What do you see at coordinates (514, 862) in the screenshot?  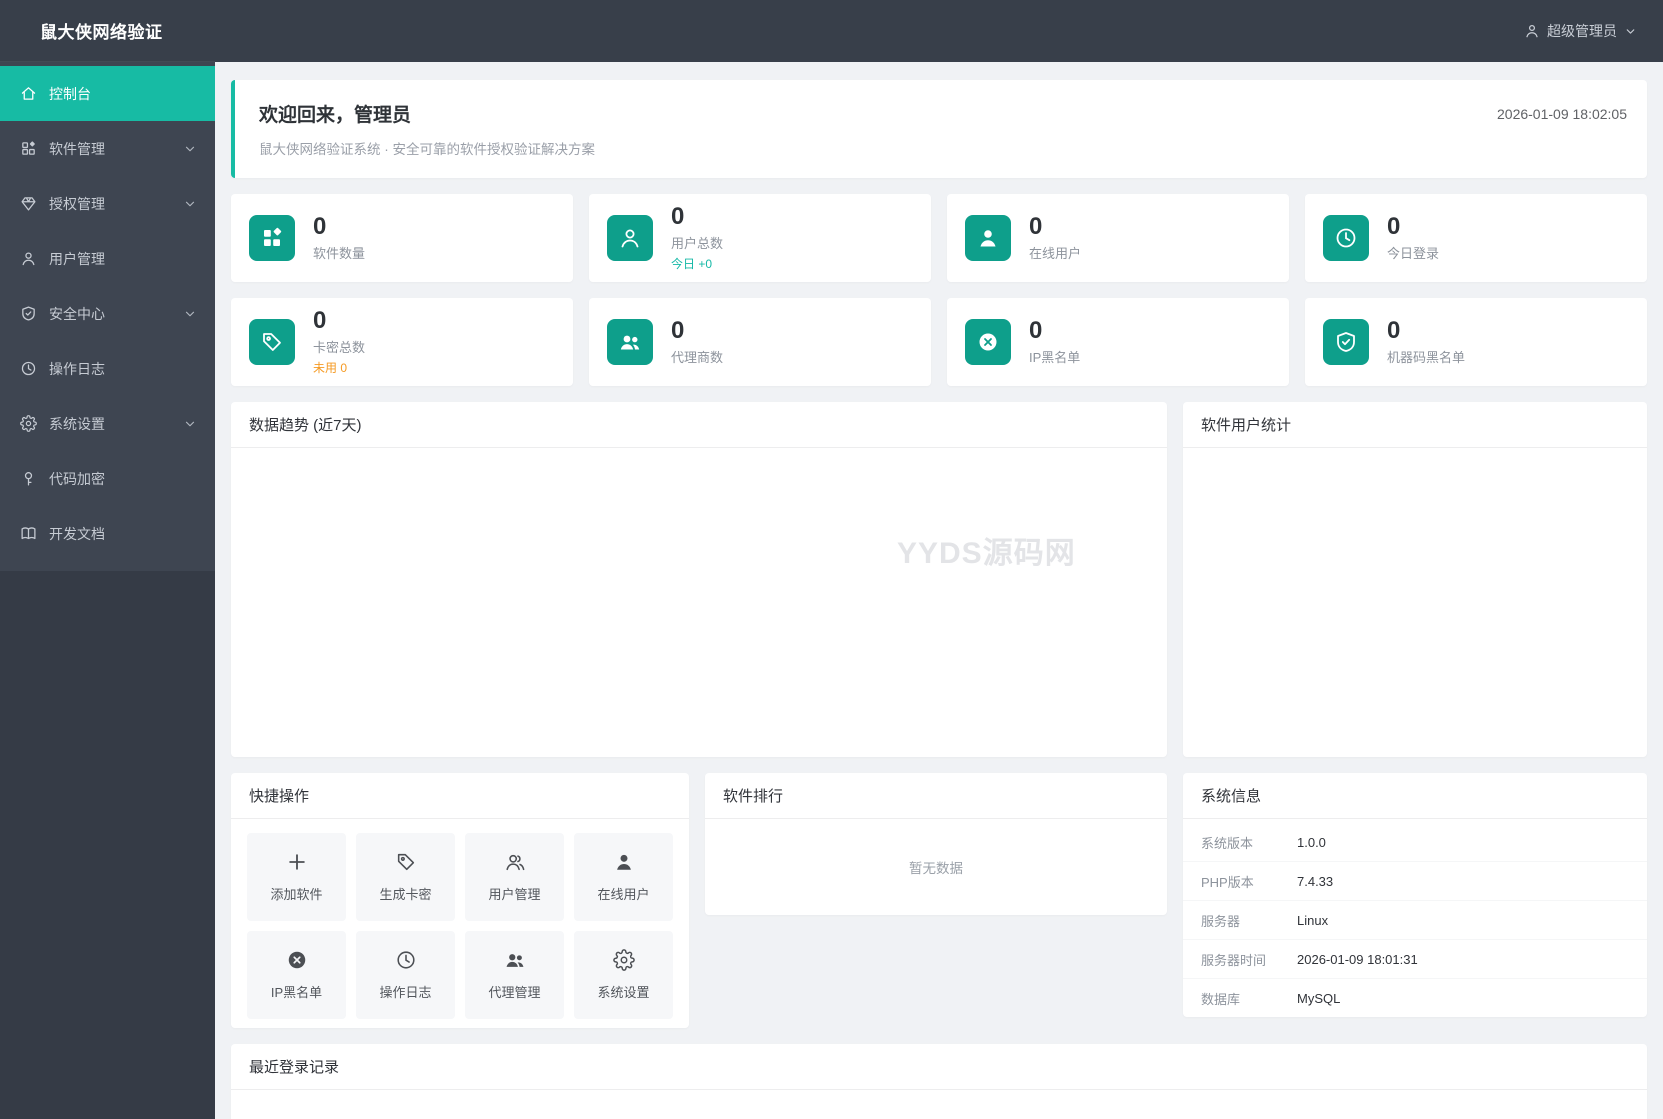 I see `users-outline-icon` at bounding box center [514, 862].